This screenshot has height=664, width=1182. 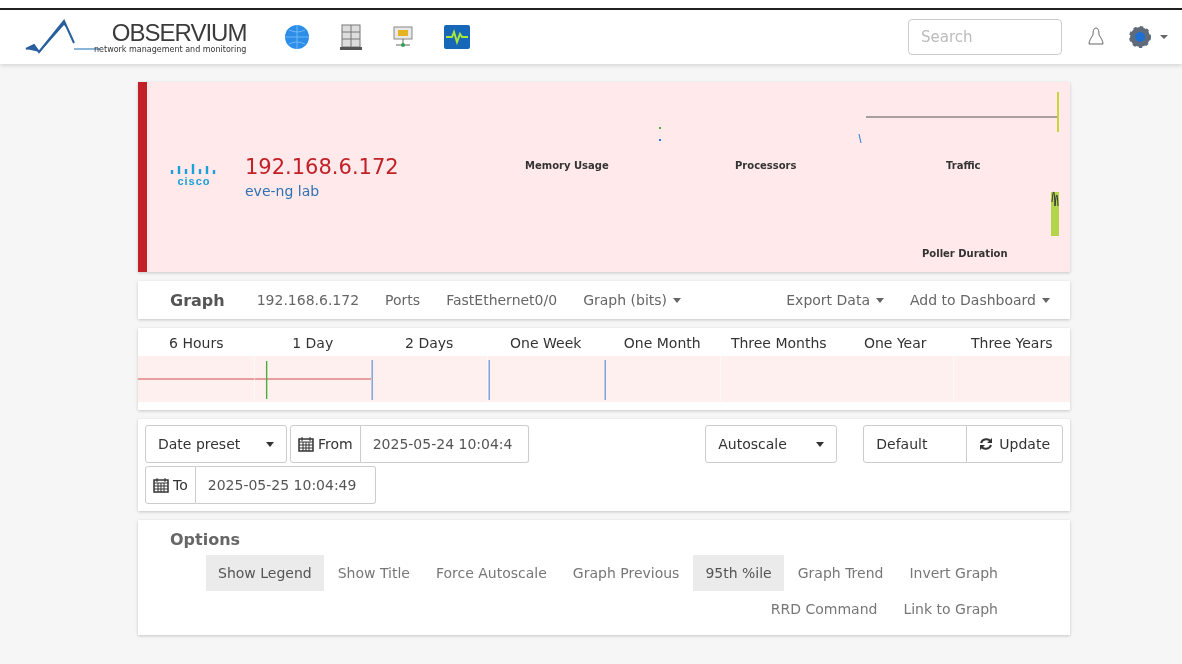 What do you see at coordinates (895, 344) in the screenshot?
I see `period-link: One Year` at bounding box center [895, 344].